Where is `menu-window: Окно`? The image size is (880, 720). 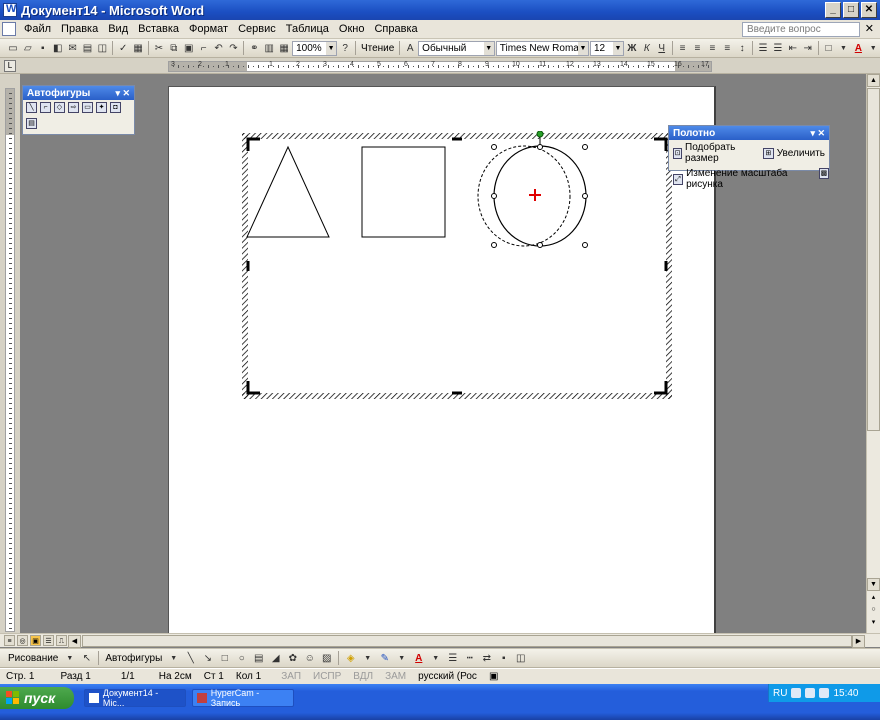
menu-window: Окно is located at coordinates (352, 29).